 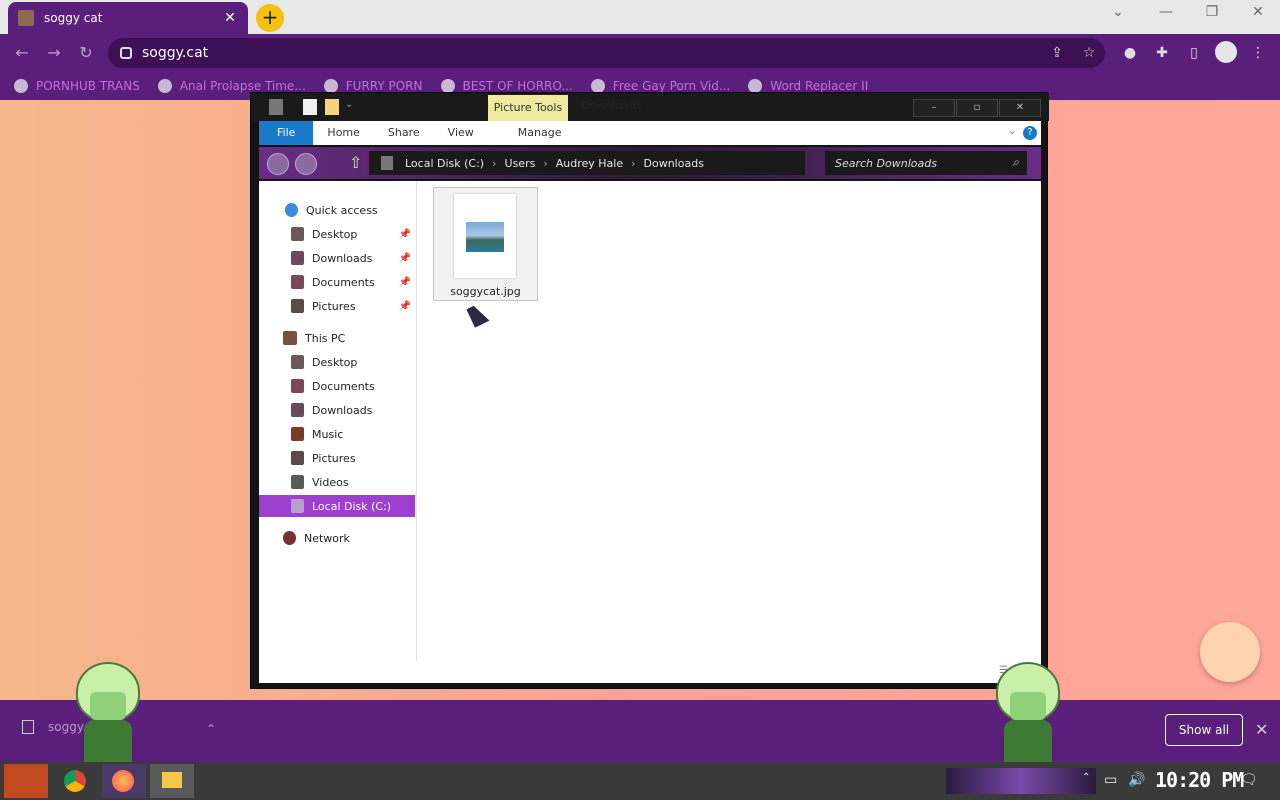 What do you see at coordinates (1020, 108) in the screenshot?
I see `explorer-close-button: ✕` at bounding box center [1020, 108].